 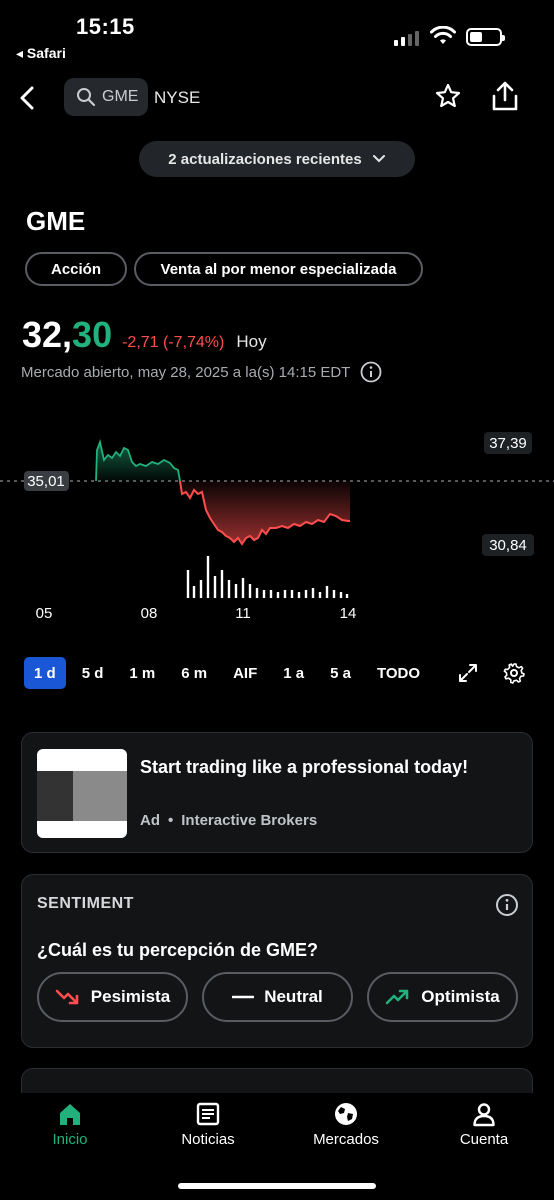 I want to click on ticker-title: GME, so click(x=56, y=221).